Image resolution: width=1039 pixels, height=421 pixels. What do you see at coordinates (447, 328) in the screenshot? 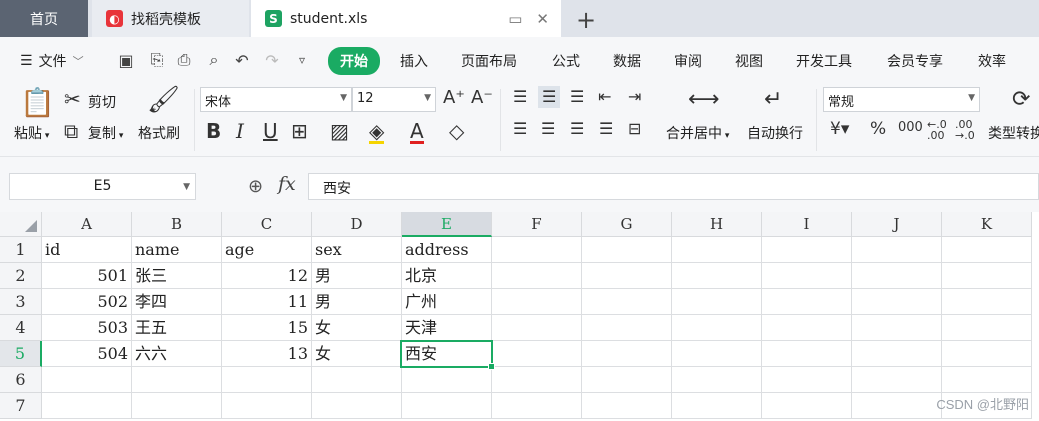
I see `cell-e4: 天津` at bounding box center [447, 328].